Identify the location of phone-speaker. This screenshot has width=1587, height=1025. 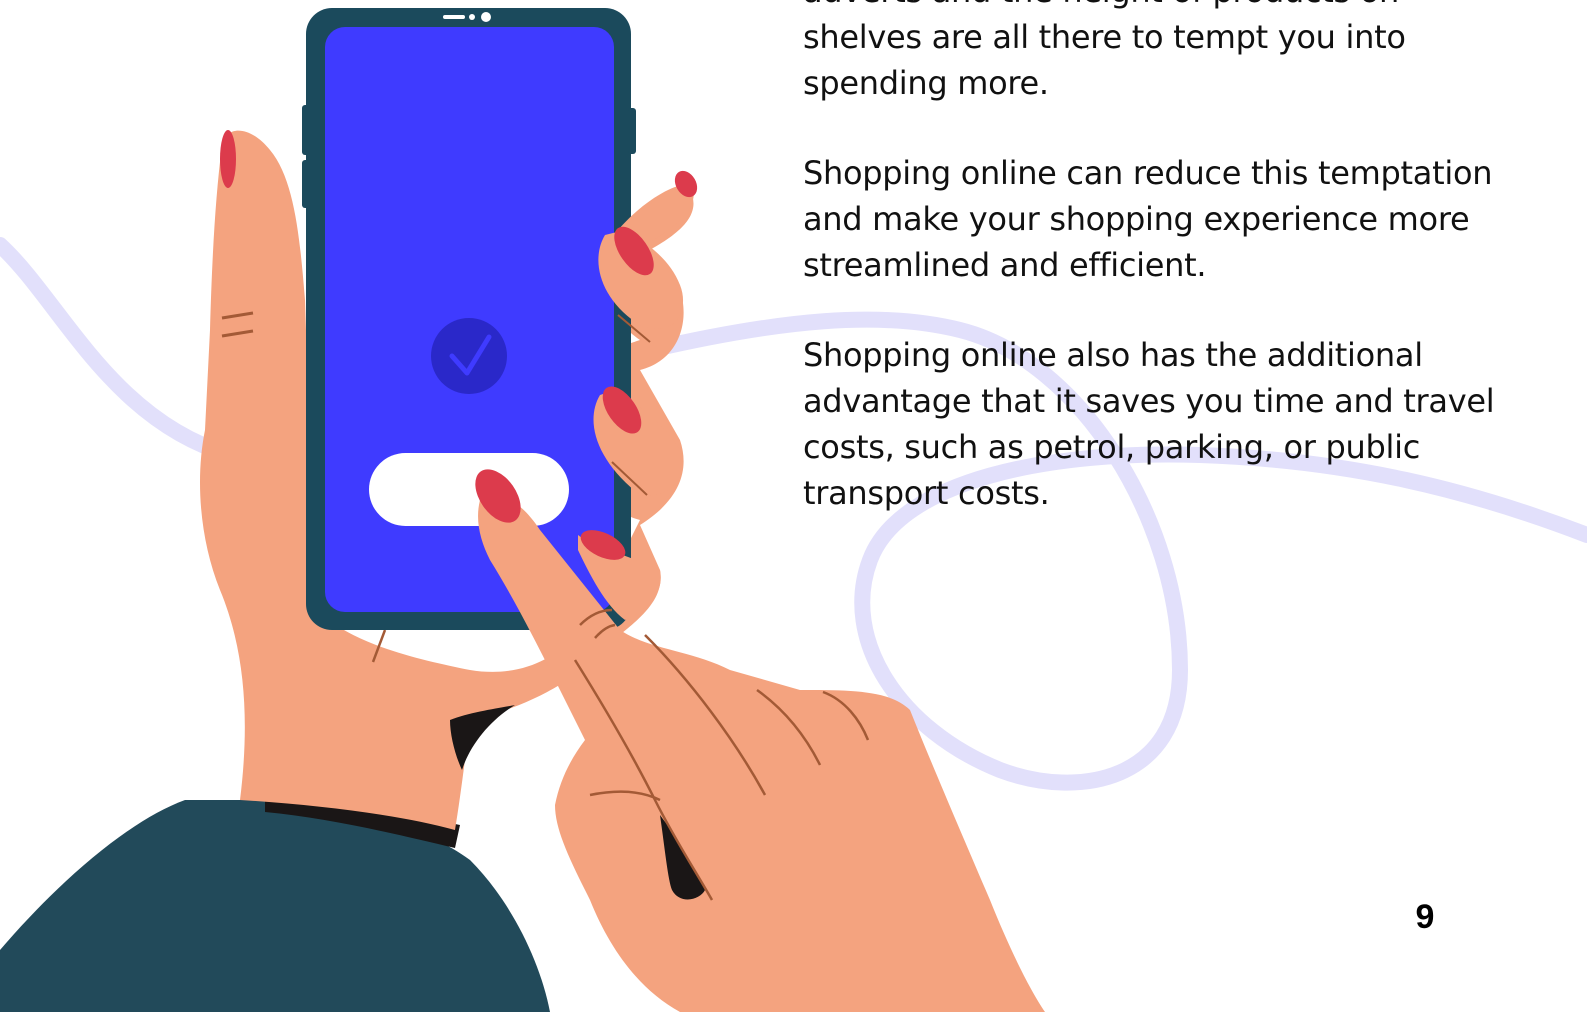
(454, 17).